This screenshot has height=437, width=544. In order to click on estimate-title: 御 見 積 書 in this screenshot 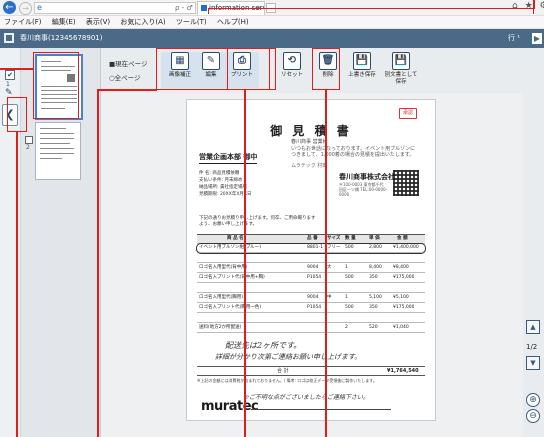, I will do `click(311, 131)`.